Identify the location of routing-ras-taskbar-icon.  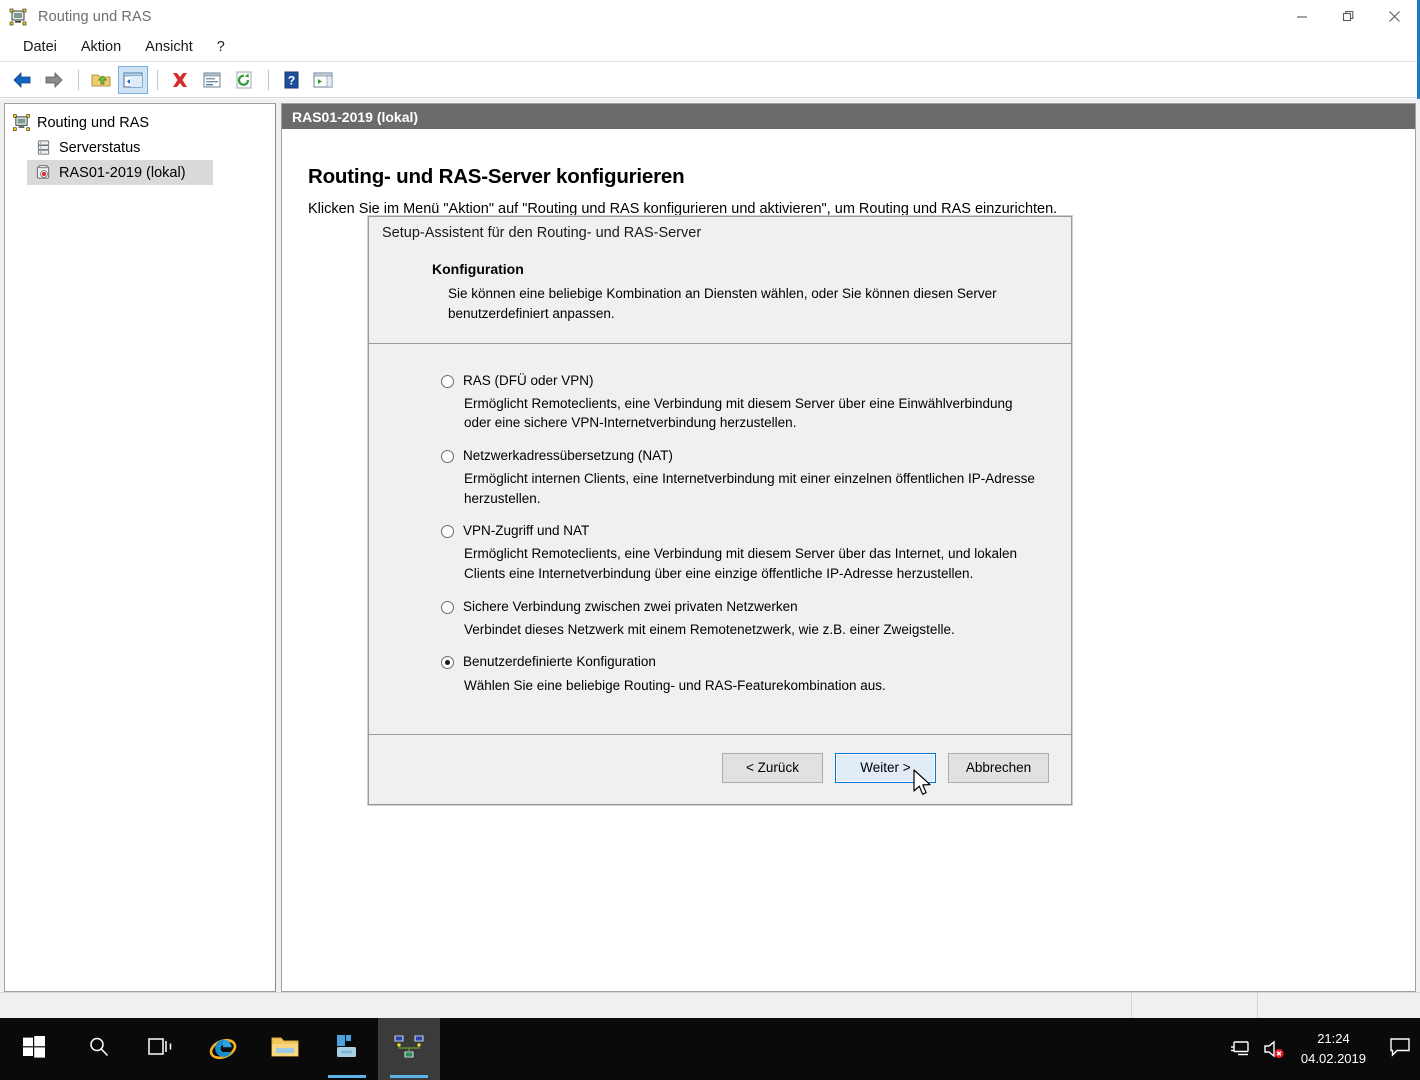
(409, 1049).